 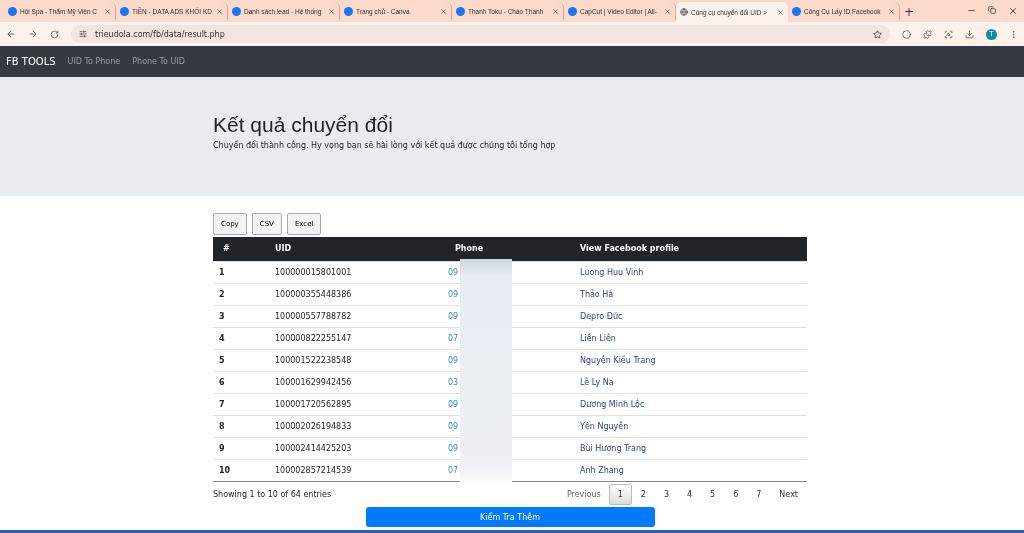 What do you see at coordinates (1013, 34) in the screenshot?
I see `menu-icon` at bounding box center [1013, 34].